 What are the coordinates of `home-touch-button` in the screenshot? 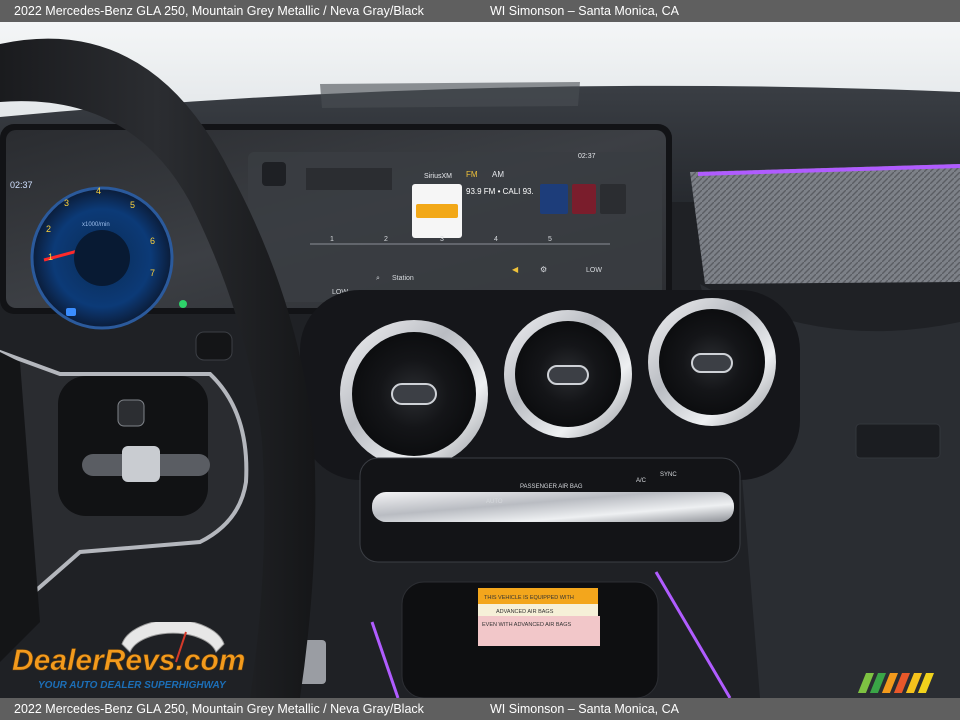 It's located at (131, 413).